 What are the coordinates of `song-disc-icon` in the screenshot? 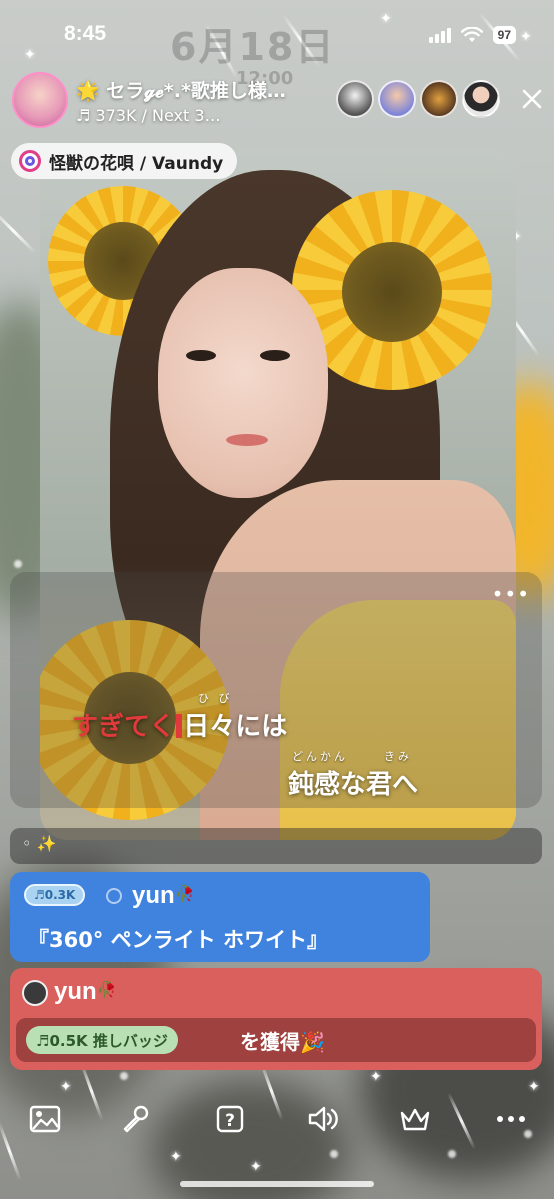 It's located at (30, 161).